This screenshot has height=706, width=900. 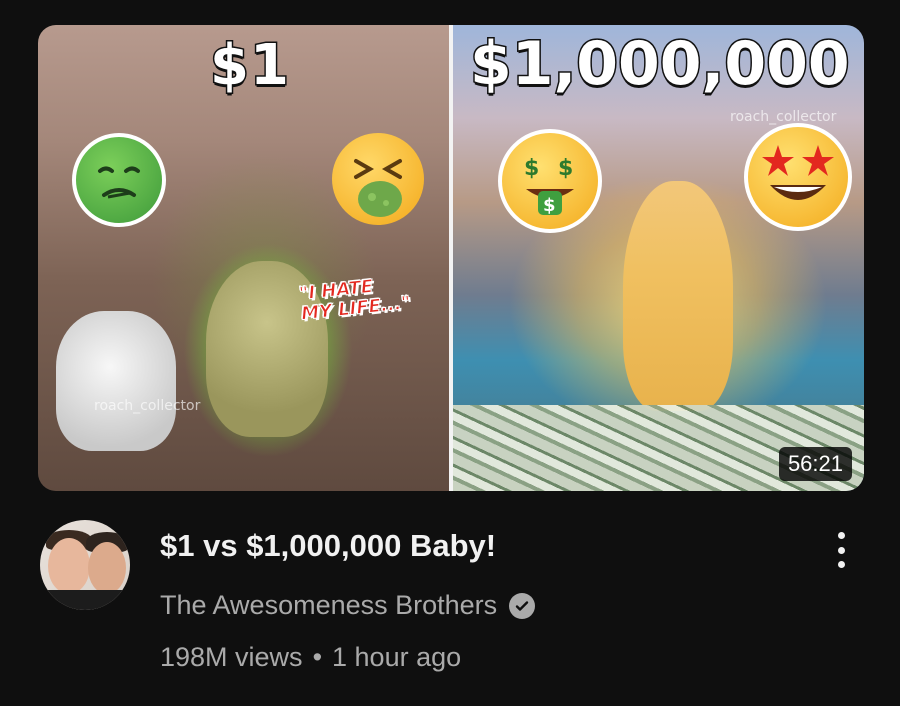 What do you see at coordinates (116, 381) in the screenshot?
I see `trash-bag-image` at bounding box center [116, 381].